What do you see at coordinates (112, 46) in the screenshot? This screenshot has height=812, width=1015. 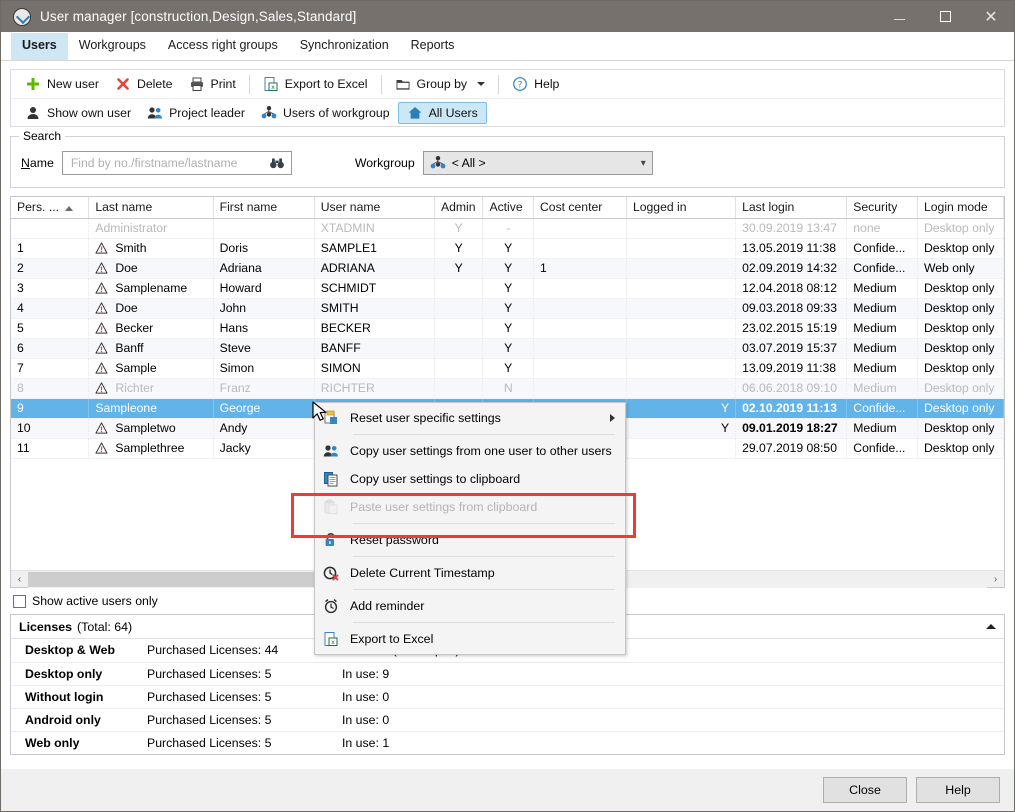 I see `tab-workgroups: Workgroups` at bounding box center [112, 46].